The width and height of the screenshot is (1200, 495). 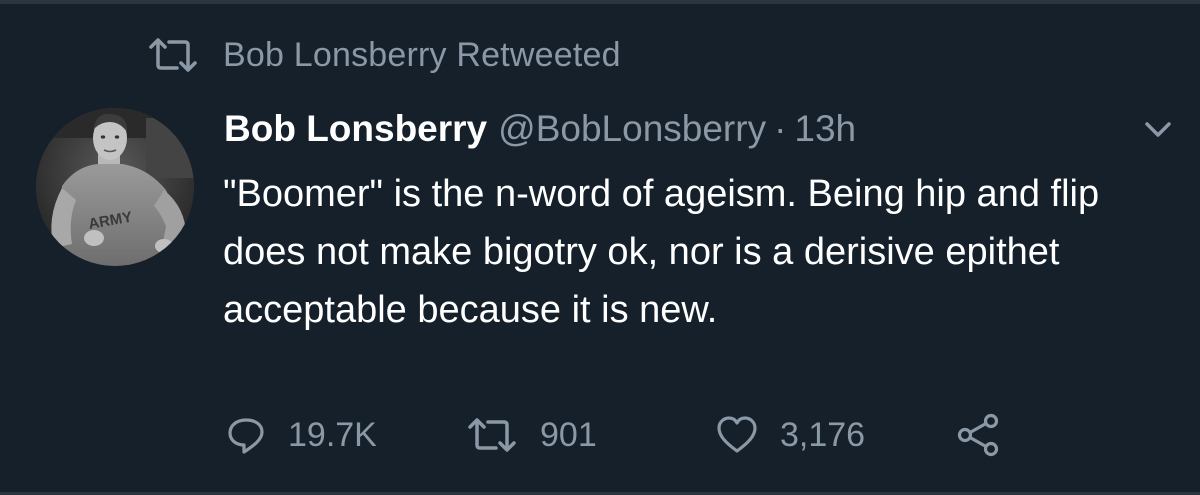 I want to click on tweet-timestamp: 13h, so click(x=825, y=129).